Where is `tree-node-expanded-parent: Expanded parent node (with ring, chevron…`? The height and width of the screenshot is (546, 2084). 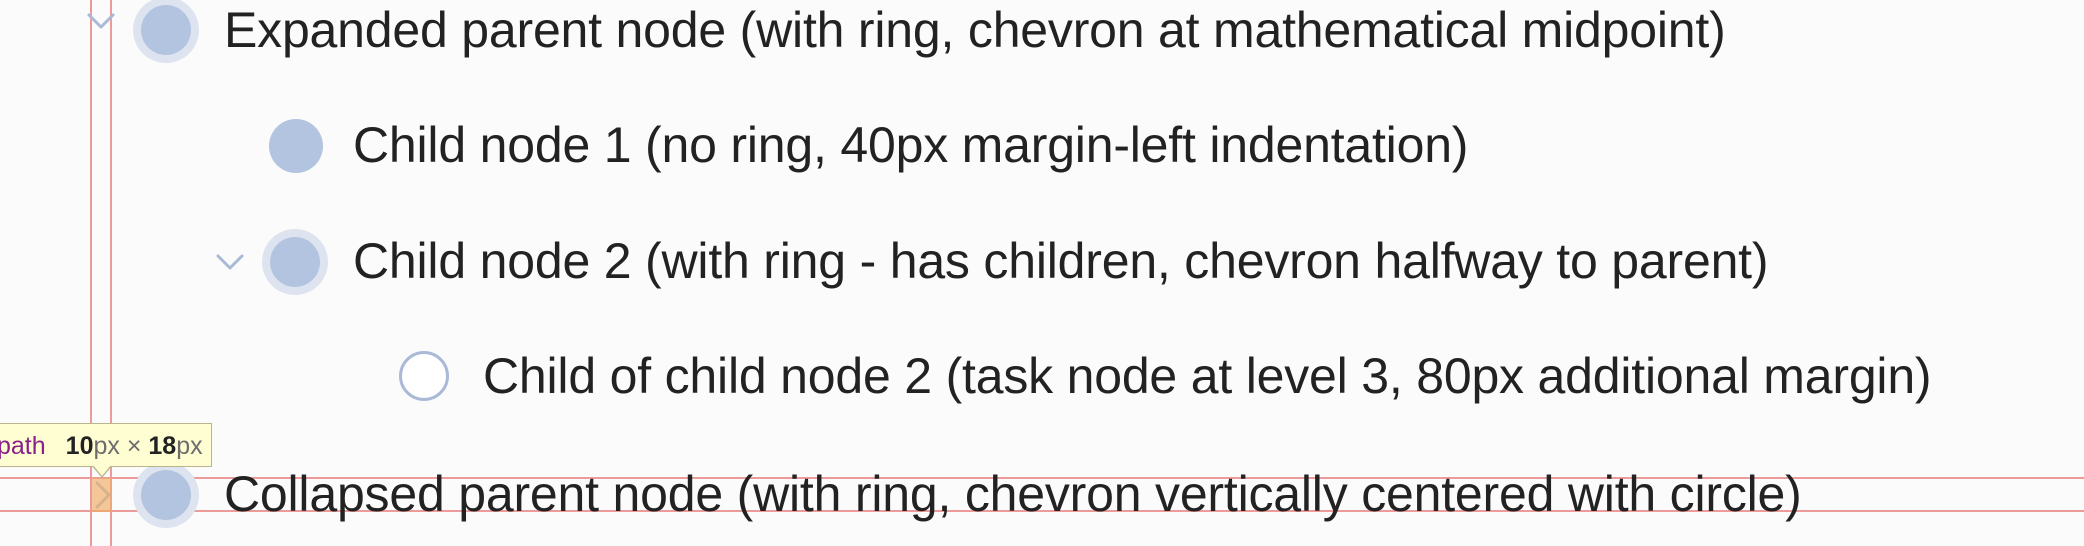 tree-node-expanded-parent: Expanded parent node (with ring, chevron… is located at coordinates (1042, 35).